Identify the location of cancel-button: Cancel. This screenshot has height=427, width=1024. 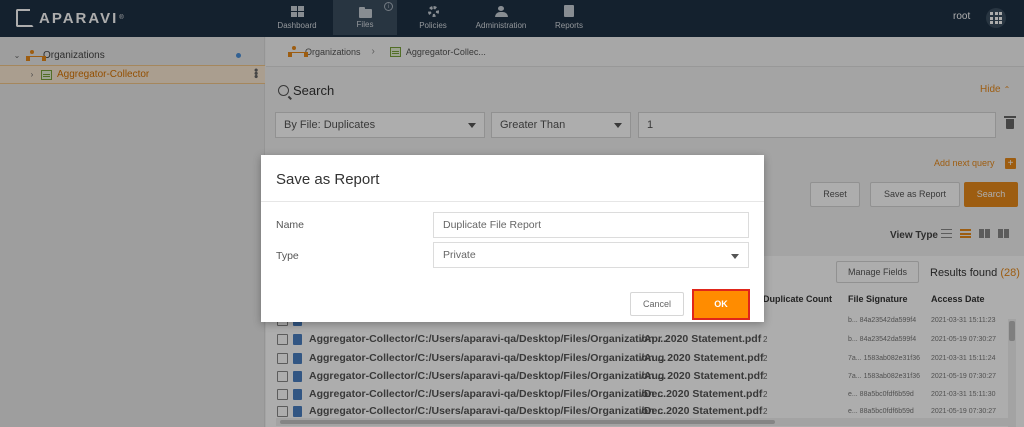
(657, 304).